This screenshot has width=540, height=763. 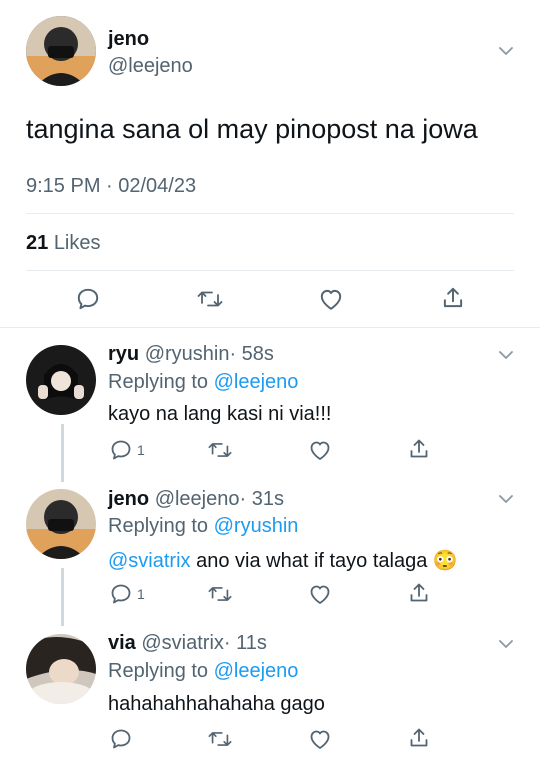 What do you see at coordinates (111, 186) in the screenshot?
I see `tweet-timestamp: 9:15 PM · 02/04/23` at bounding box center [111, 186].